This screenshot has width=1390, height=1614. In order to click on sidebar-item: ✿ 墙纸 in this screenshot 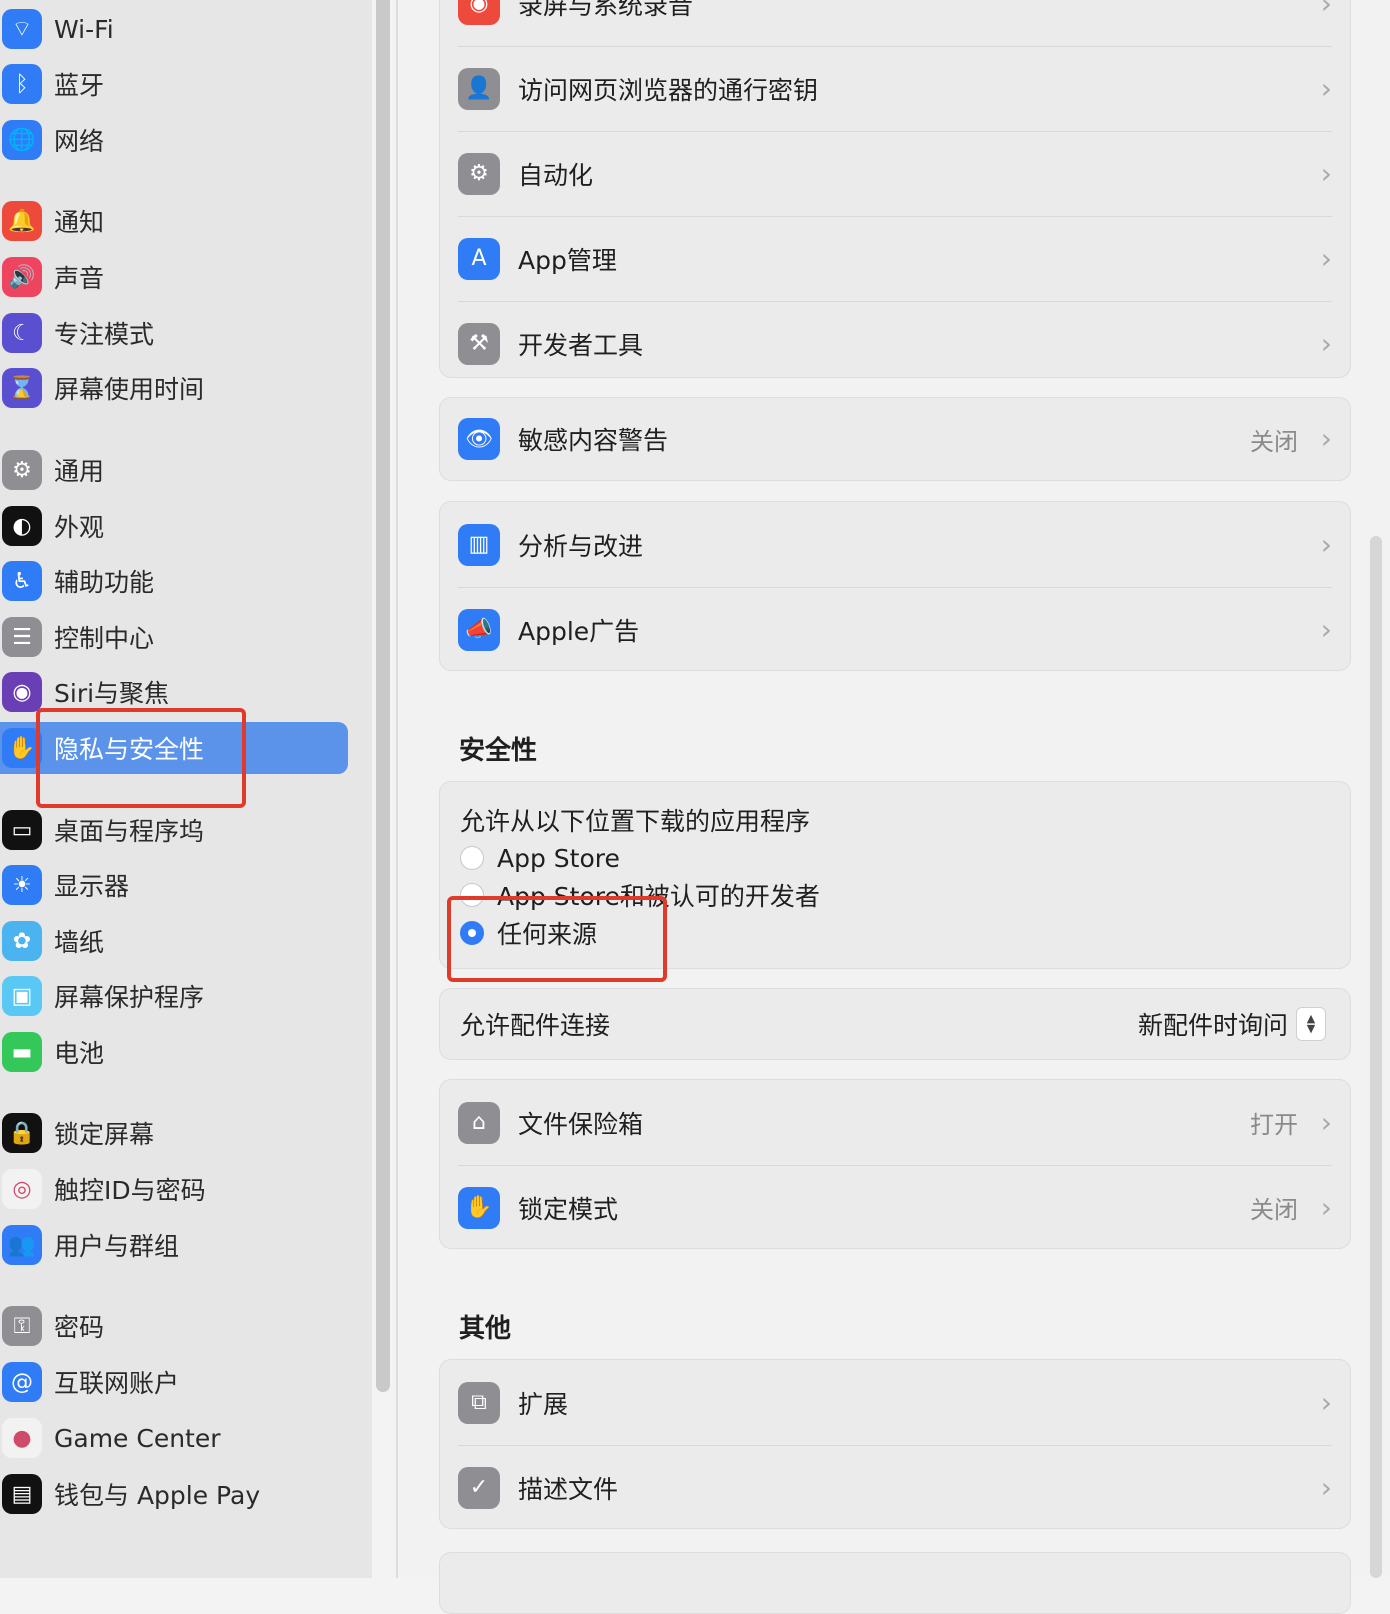, I will do `click(174, 941)`.